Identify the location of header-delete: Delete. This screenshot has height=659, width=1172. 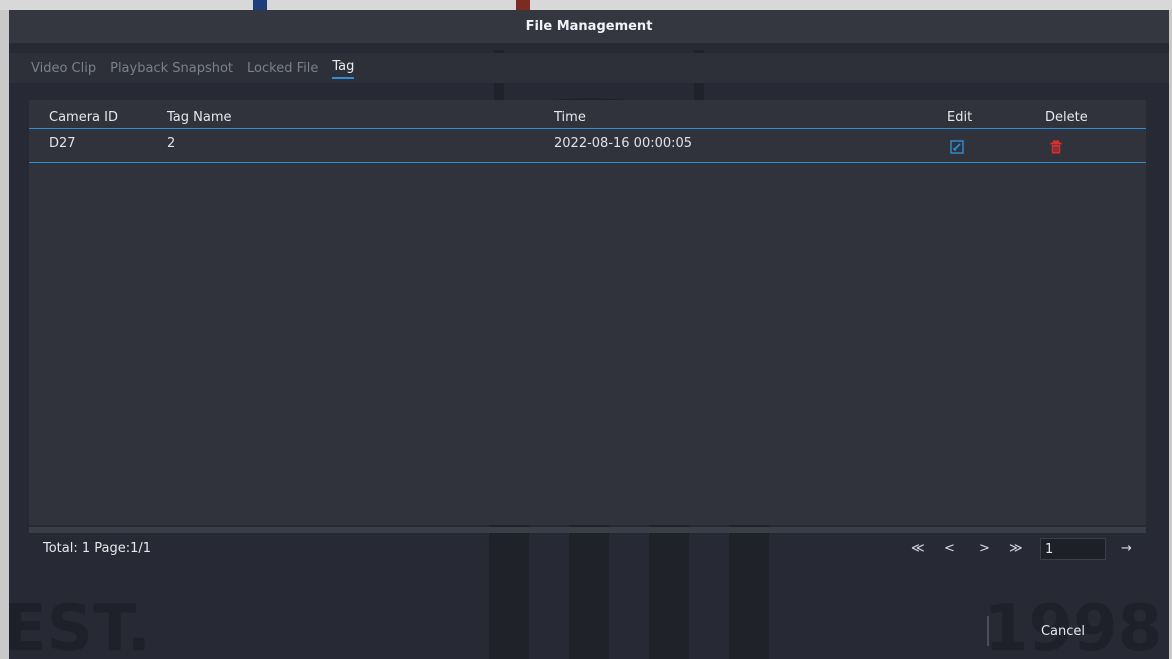
(1066, 117).